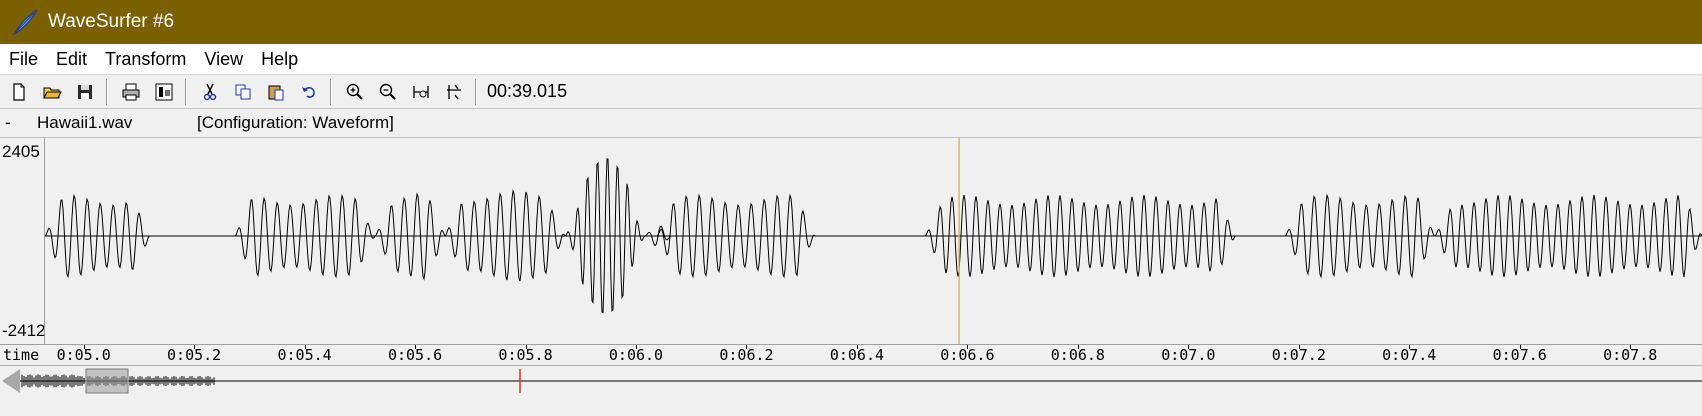 Image resolution: width=1702 pixels, height=416 pixels. What do you see at coordinates (1409, 355) in the screenshot?
I see `time-tick-label: 0:07.4` at bounding box center [1409, 355].